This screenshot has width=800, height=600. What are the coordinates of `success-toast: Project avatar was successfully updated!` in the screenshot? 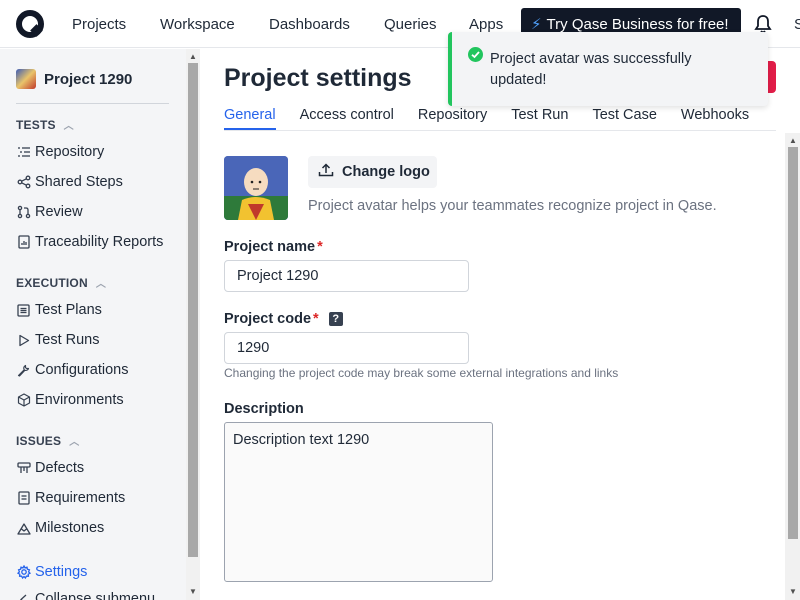 It's located at (608, 69).